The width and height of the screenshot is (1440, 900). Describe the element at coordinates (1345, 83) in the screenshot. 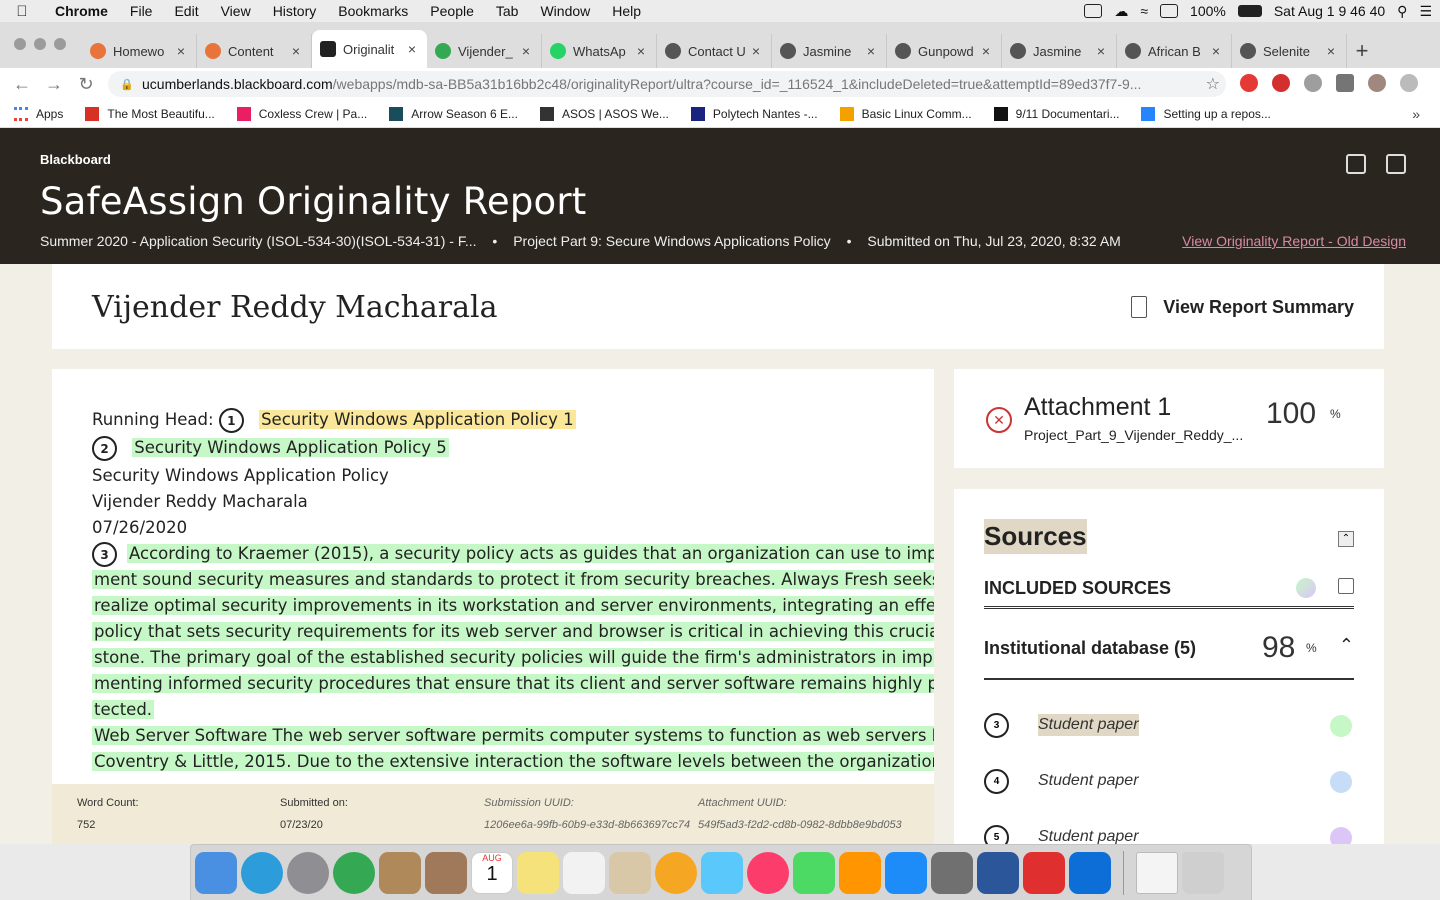

I see `puzzle-icon` at that location.